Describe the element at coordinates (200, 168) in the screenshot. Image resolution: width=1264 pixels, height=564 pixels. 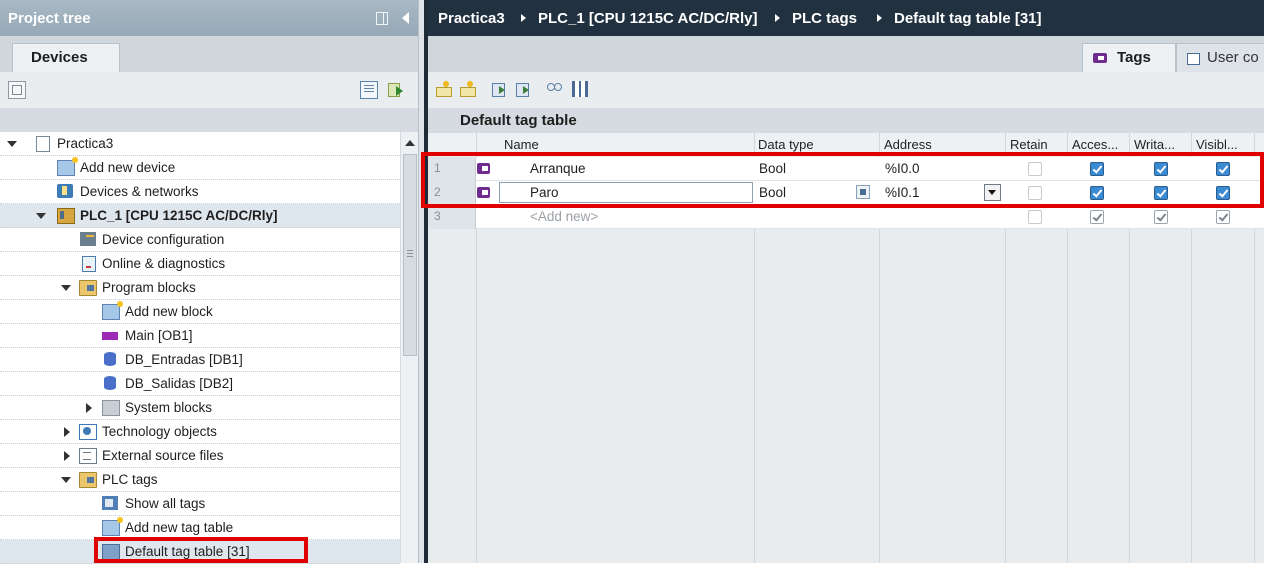
I see `tree-item-add-new-device: Add new device` at that location.